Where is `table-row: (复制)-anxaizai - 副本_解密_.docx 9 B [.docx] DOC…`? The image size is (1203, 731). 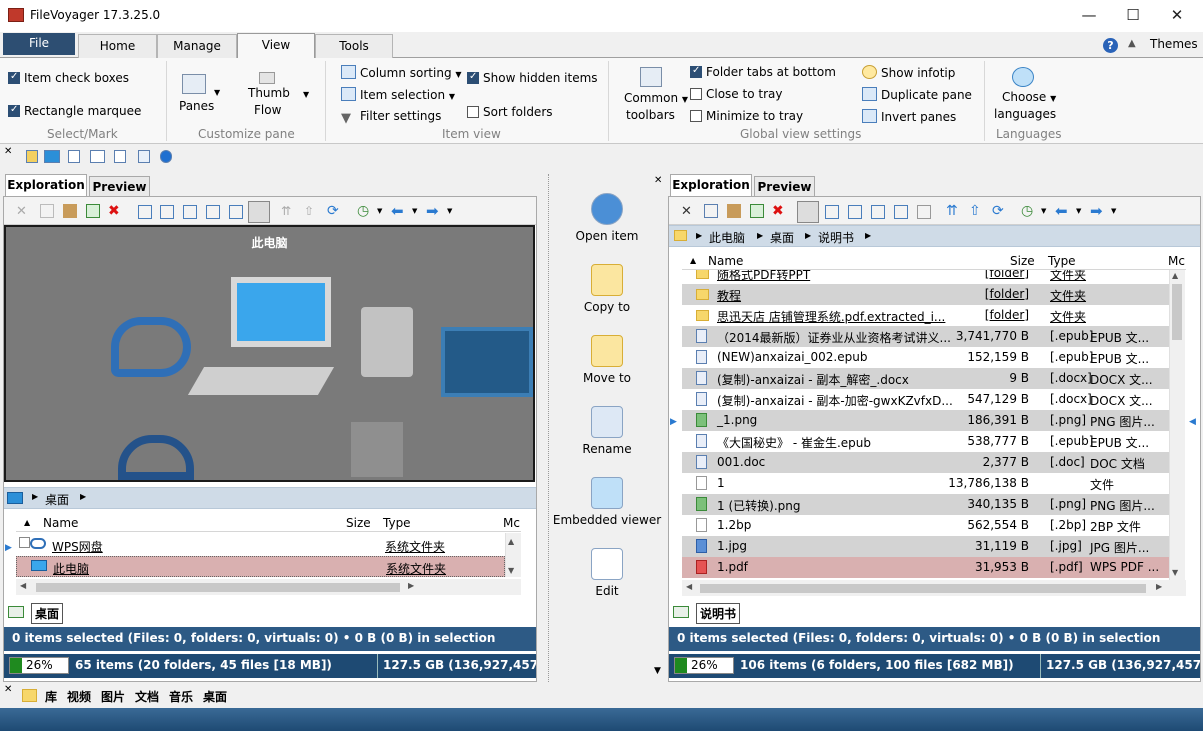
table-row: (复制)-anxaizai - 副本_解密_.docx 9 B [.docx] DOC… is located at coordinates (925, 378).